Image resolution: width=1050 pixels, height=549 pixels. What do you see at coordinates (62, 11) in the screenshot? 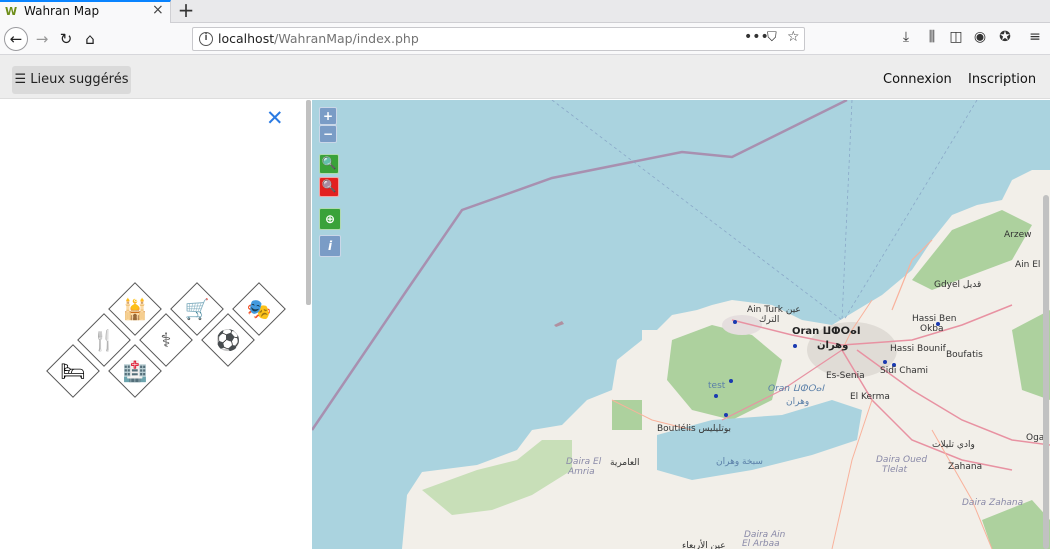
I see `tab-title: Wahran Map` at bounding box center [62, 11].